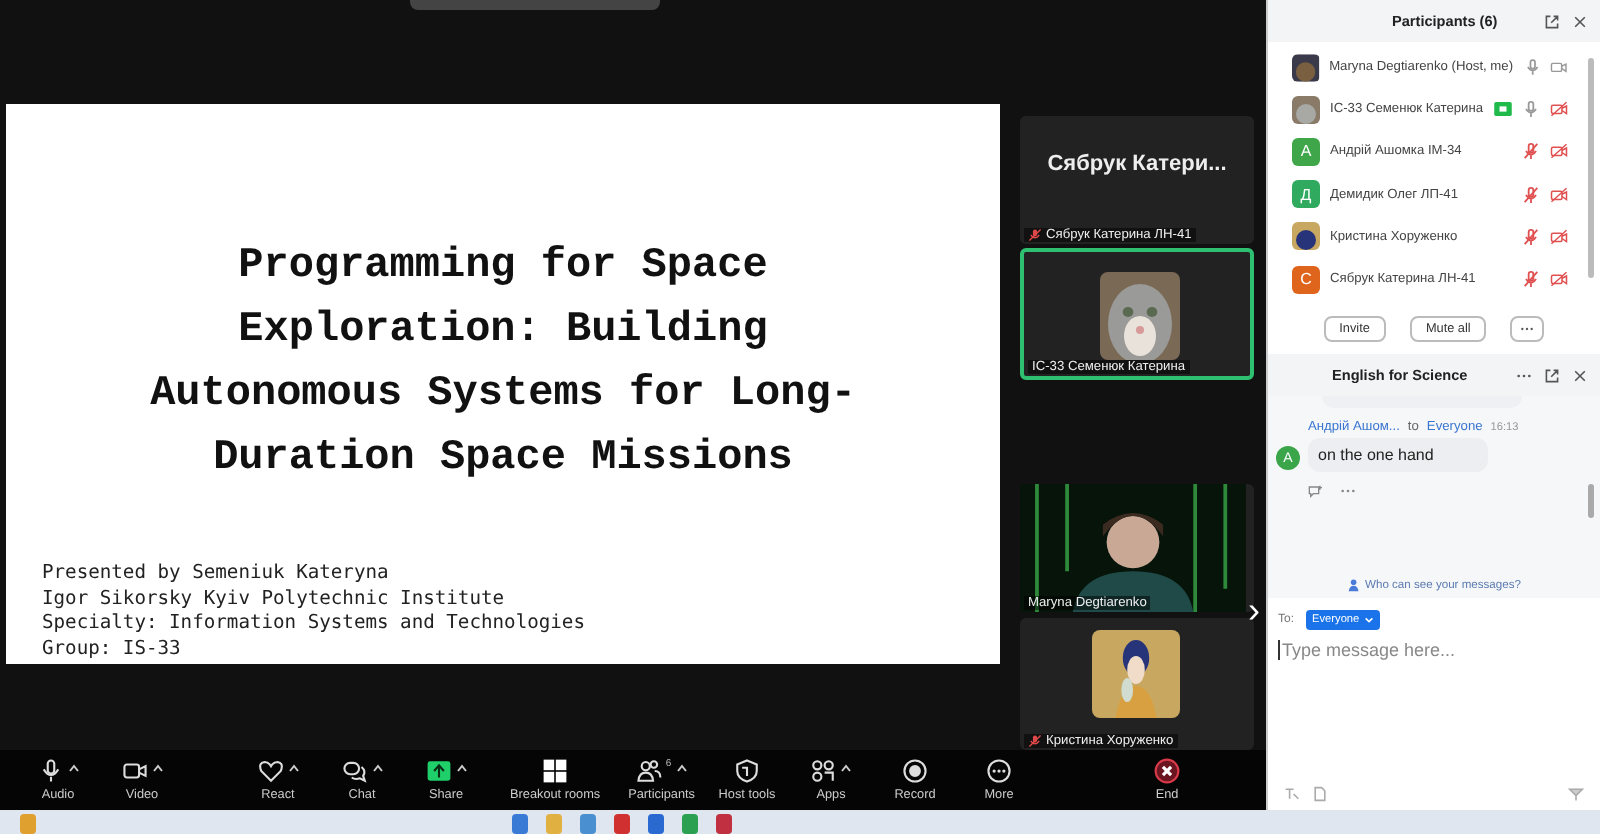  What do you see at coordinates (1398, 455) in the screenshot?
I see `message-bubble: on the one hand` at bounding box center [1398, 455].